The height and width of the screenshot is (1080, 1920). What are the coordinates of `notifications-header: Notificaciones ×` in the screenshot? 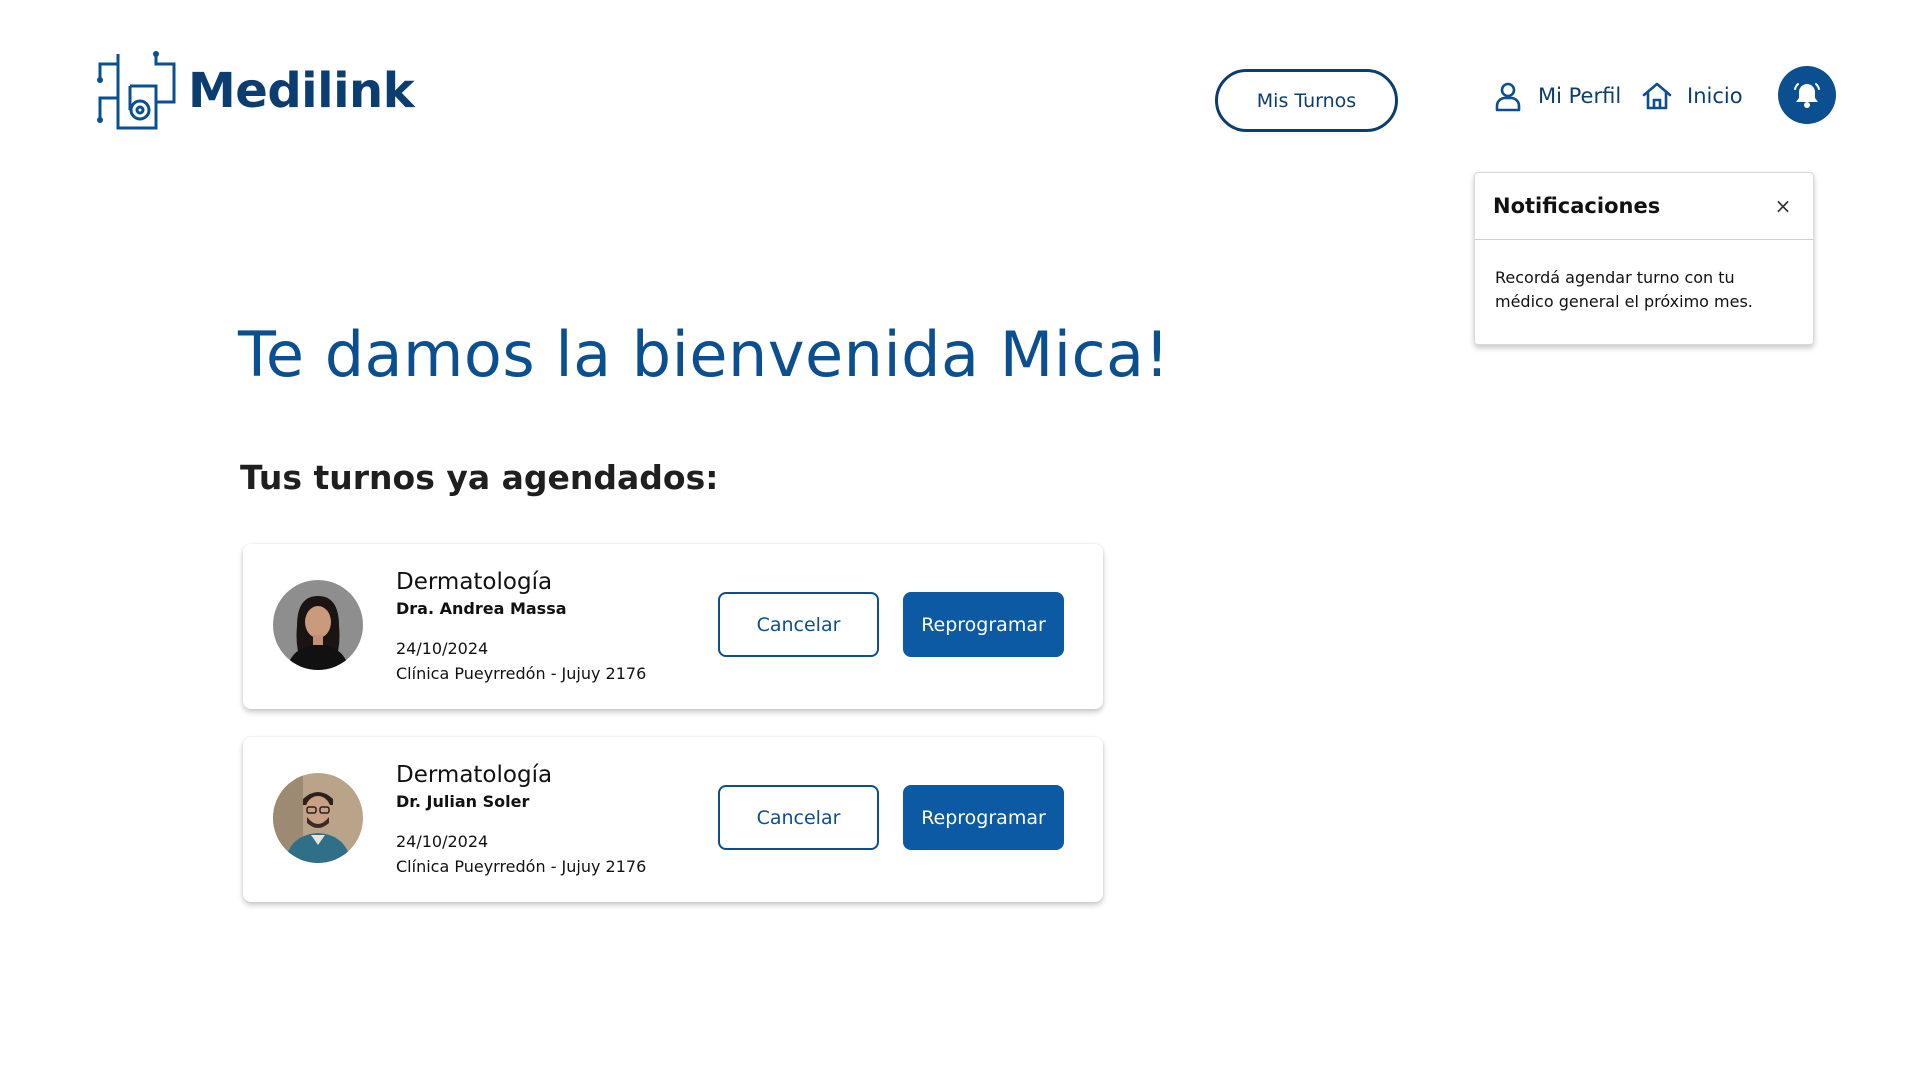 It's located at (1644, 206).